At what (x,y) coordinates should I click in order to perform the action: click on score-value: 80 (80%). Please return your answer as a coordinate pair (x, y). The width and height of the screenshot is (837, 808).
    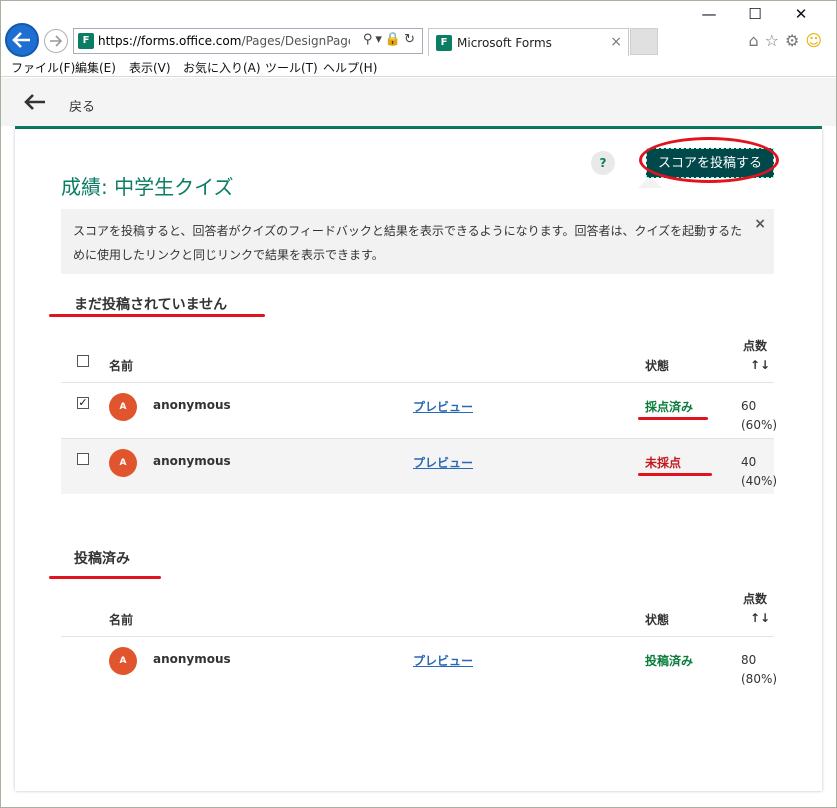
    Looking at the image, I should click on (759, 670).